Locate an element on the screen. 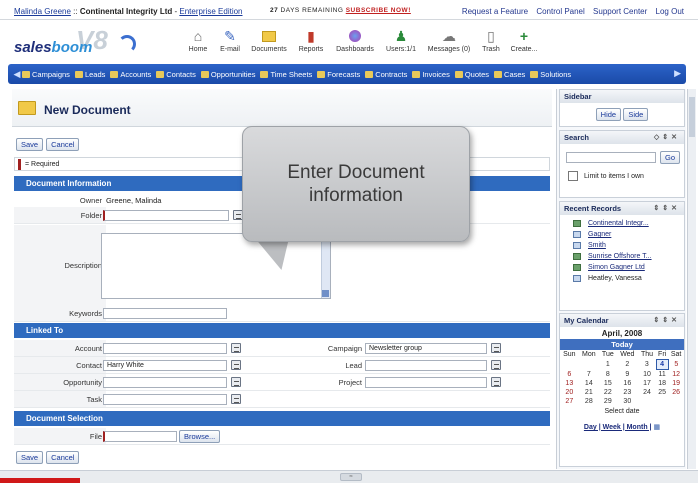 Image resolution: width=698 pixels, height=483 pixels. limit-checkbox is located at coordinates (573, 176).